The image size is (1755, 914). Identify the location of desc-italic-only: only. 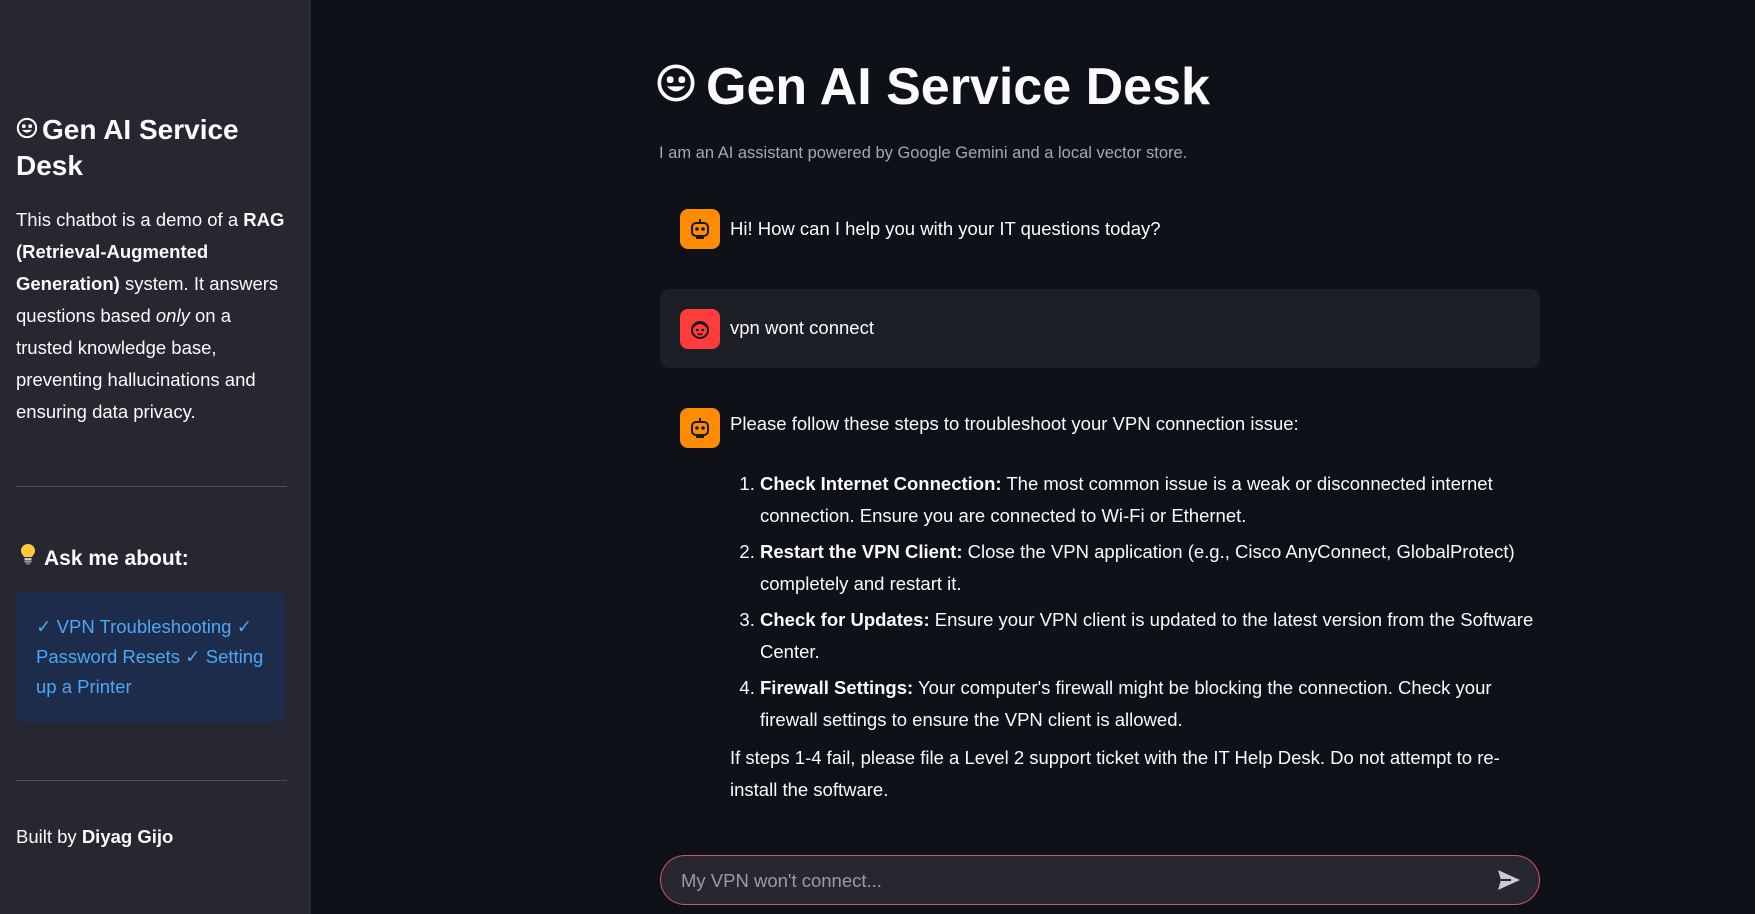
(172, 315).